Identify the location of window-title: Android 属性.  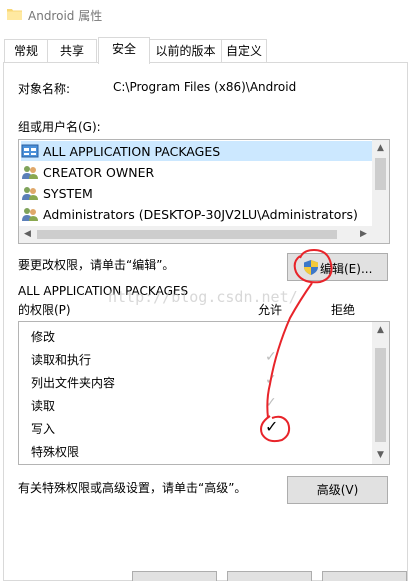
(65, 16).